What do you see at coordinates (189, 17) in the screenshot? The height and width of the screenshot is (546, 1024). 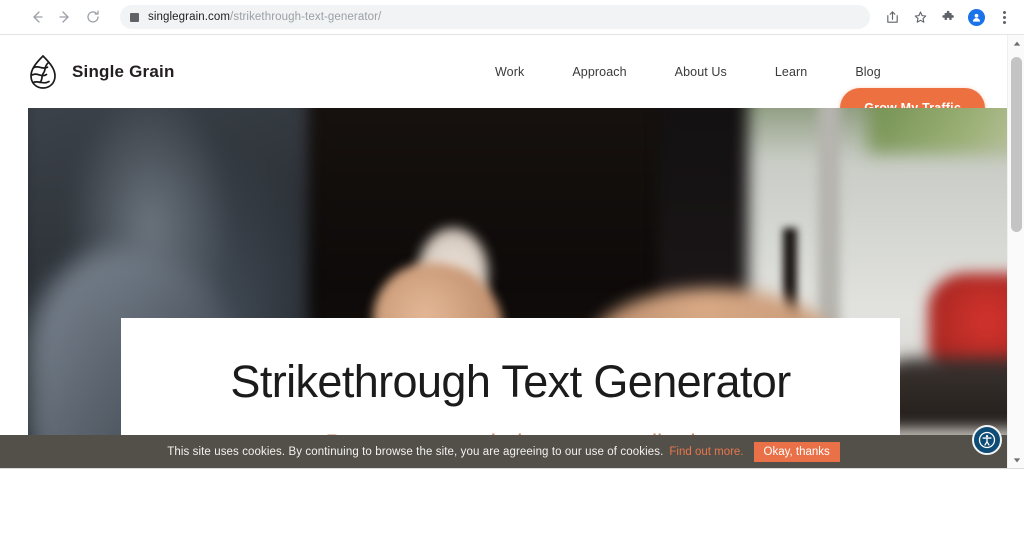 I see `url-host: singlegrain.com` at bounding box center [189, 17].